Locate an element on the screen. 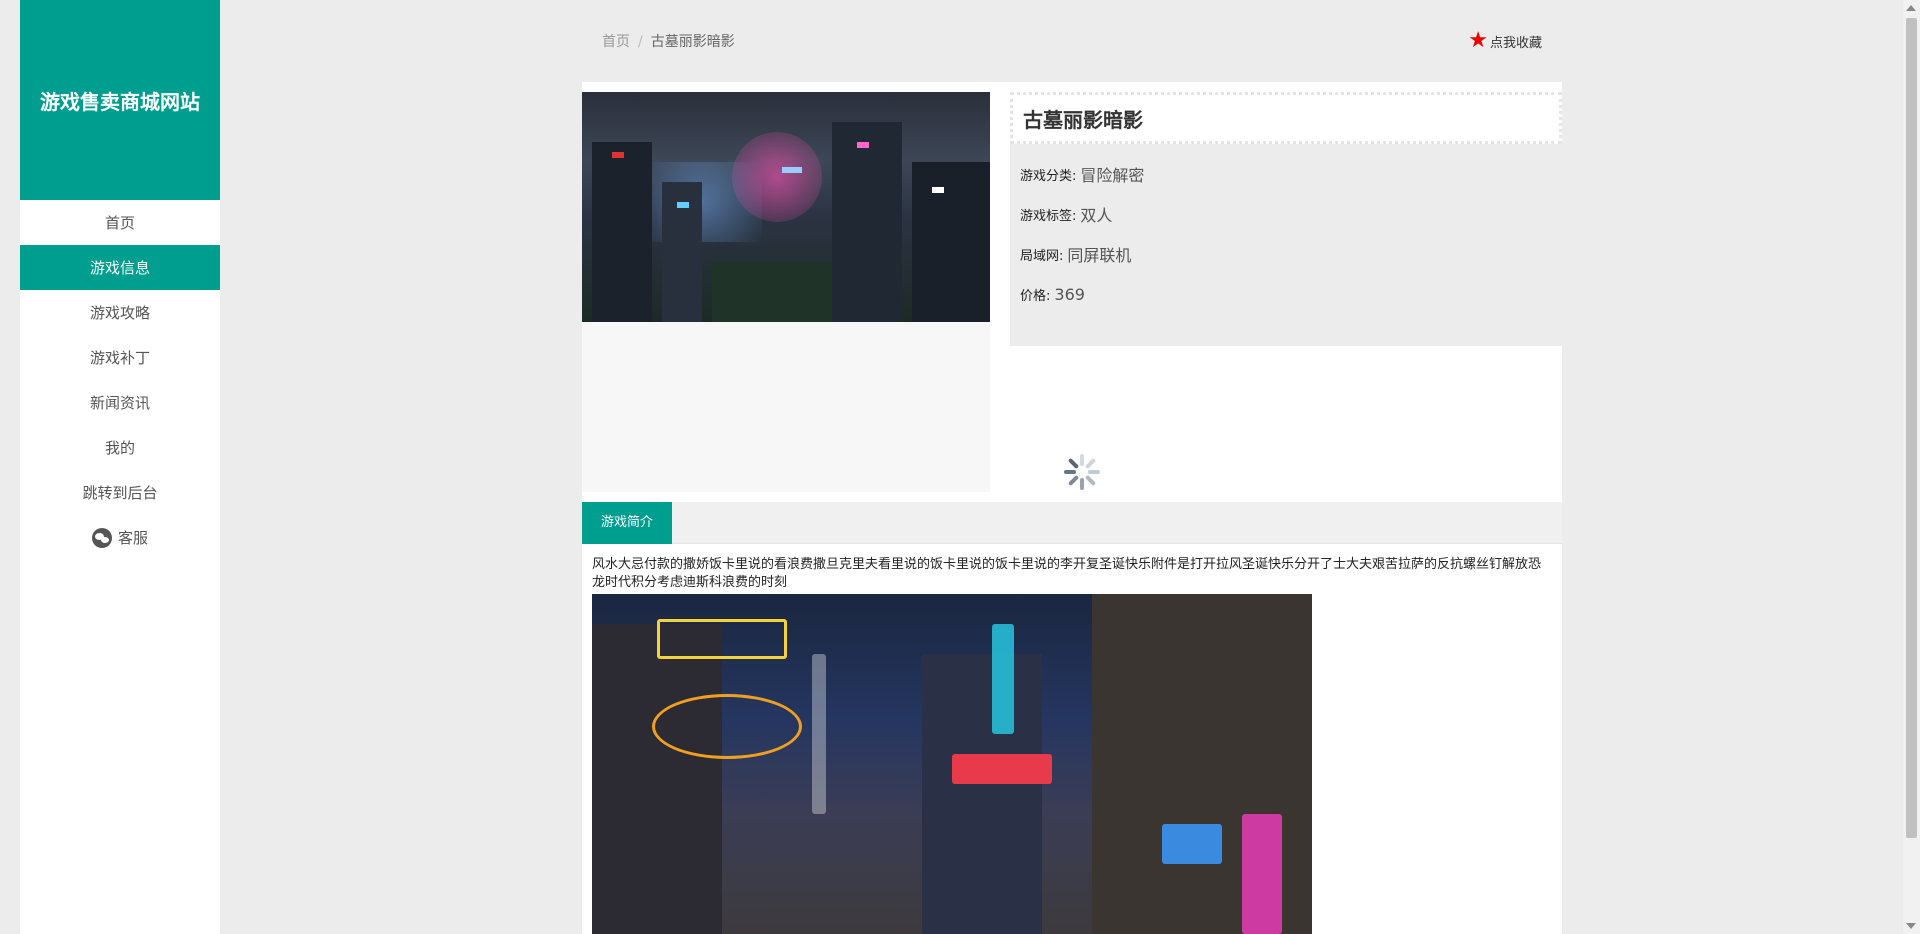 This screenshot has height=934, width=1920. game-image-panel is located at coordinates (786, 292).